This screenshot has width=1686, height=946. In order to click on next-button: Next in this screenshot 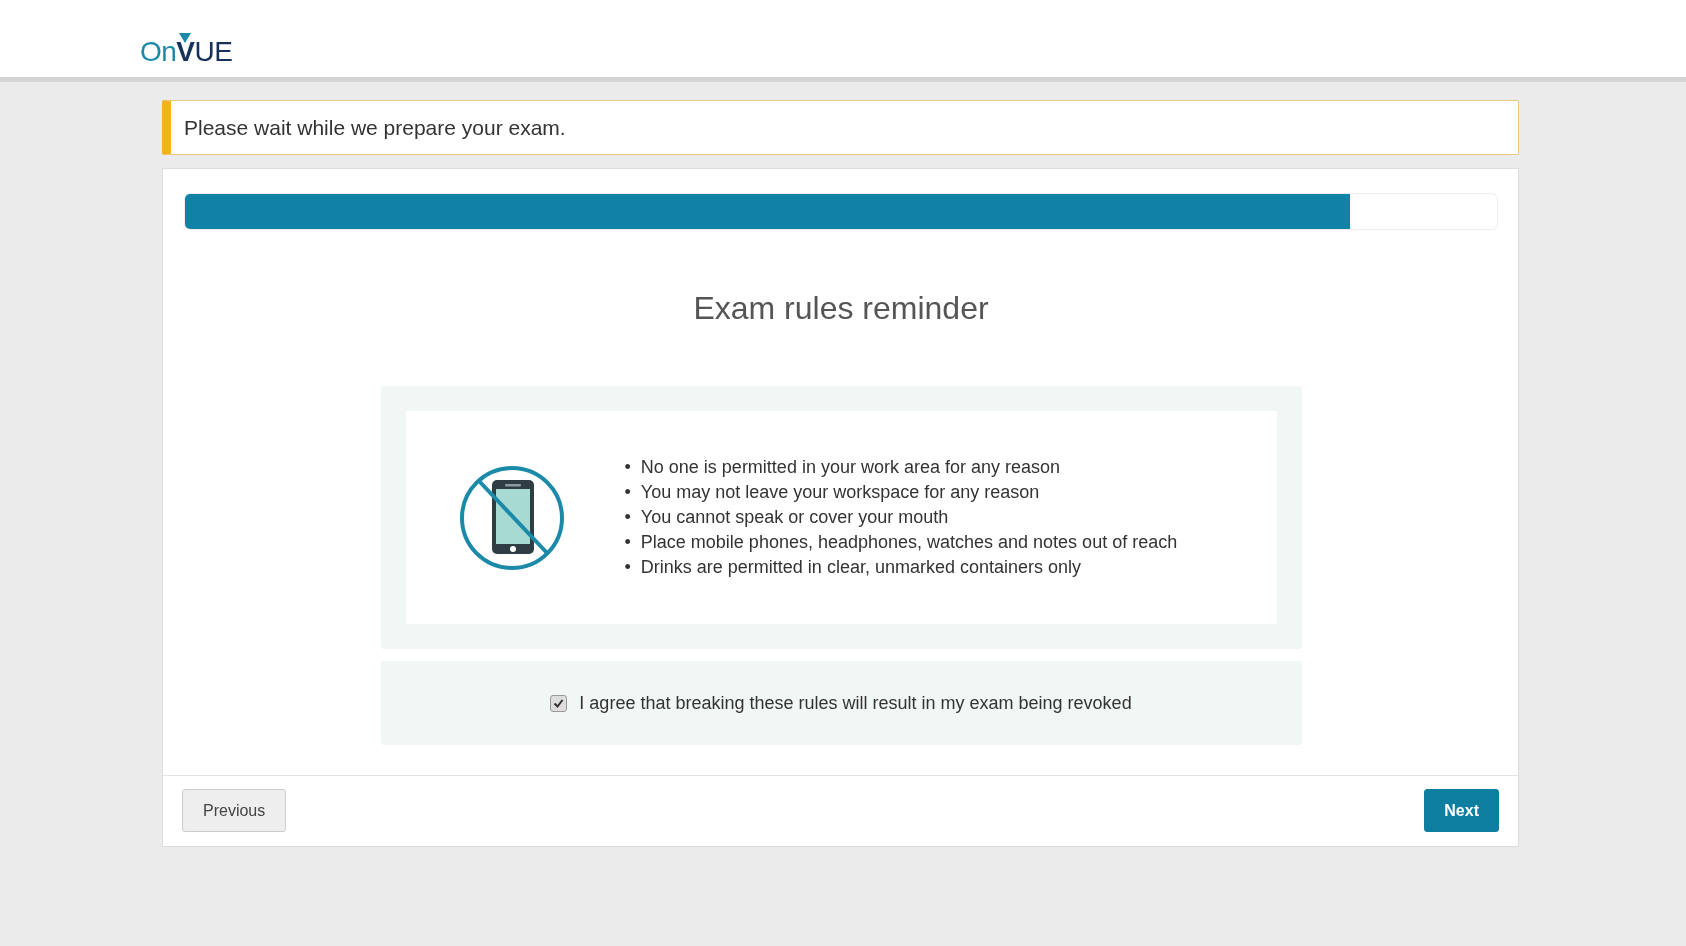, I will do `click(1461, 810)`.